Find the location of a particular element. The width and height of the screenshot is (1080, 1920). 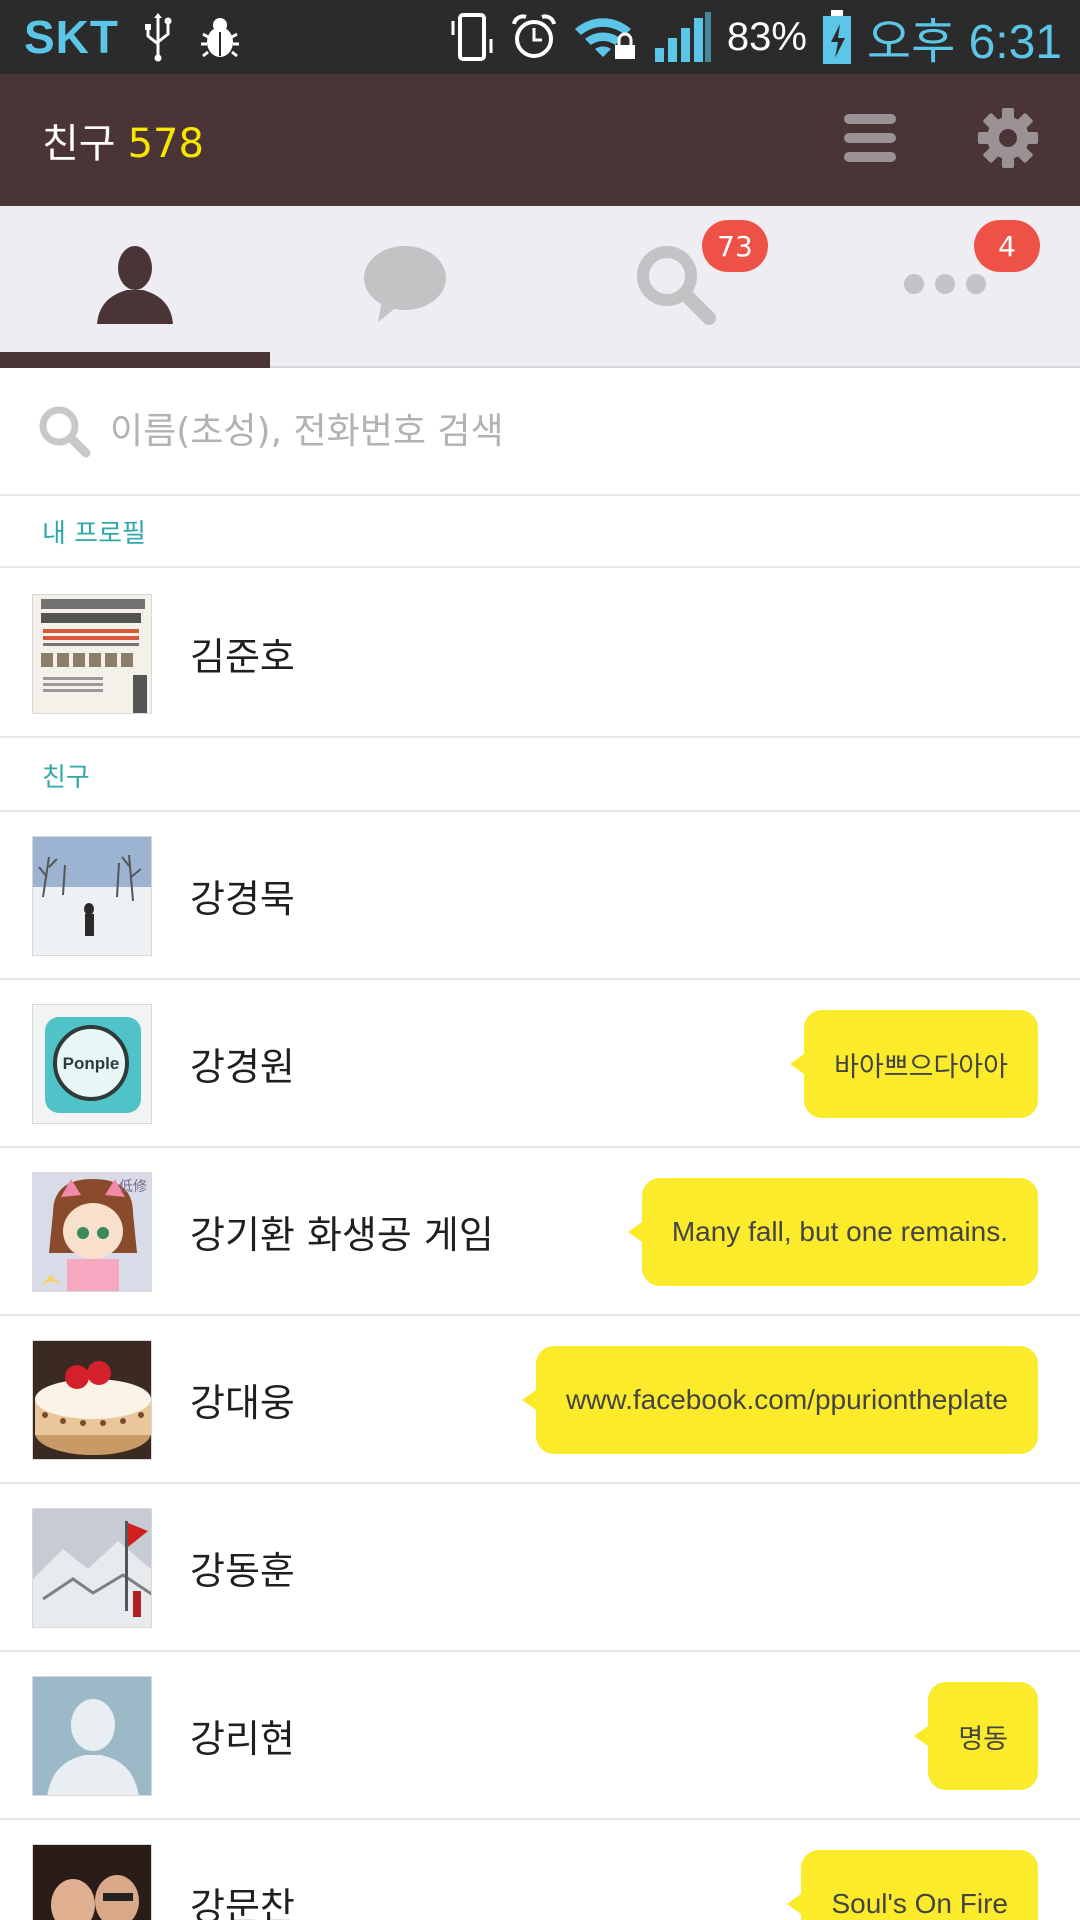

avatar: 低修 is located at coordinates (92, 1232).